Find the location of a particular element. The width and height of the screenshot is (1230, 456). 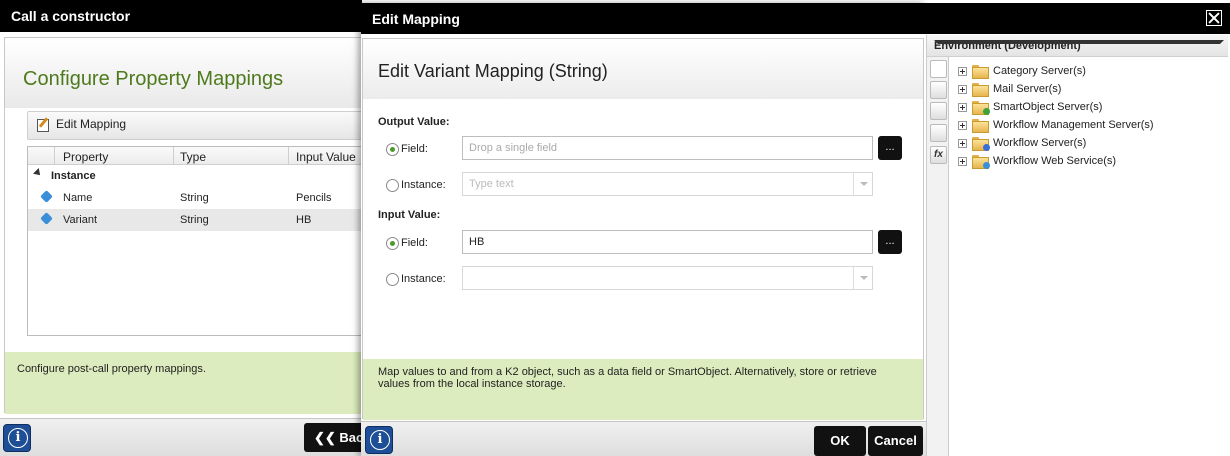

mapping-toolbar: Edit Mapping is located at coordinates (197, 125).